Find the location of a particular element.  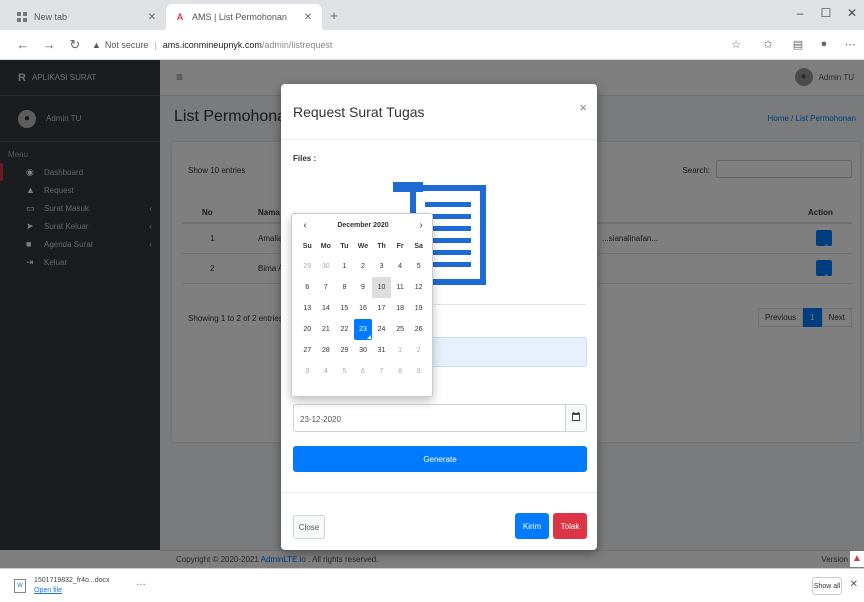

datepicker-week: 13 14 15 16 17 18 19 is located at coordinates (363, 308).